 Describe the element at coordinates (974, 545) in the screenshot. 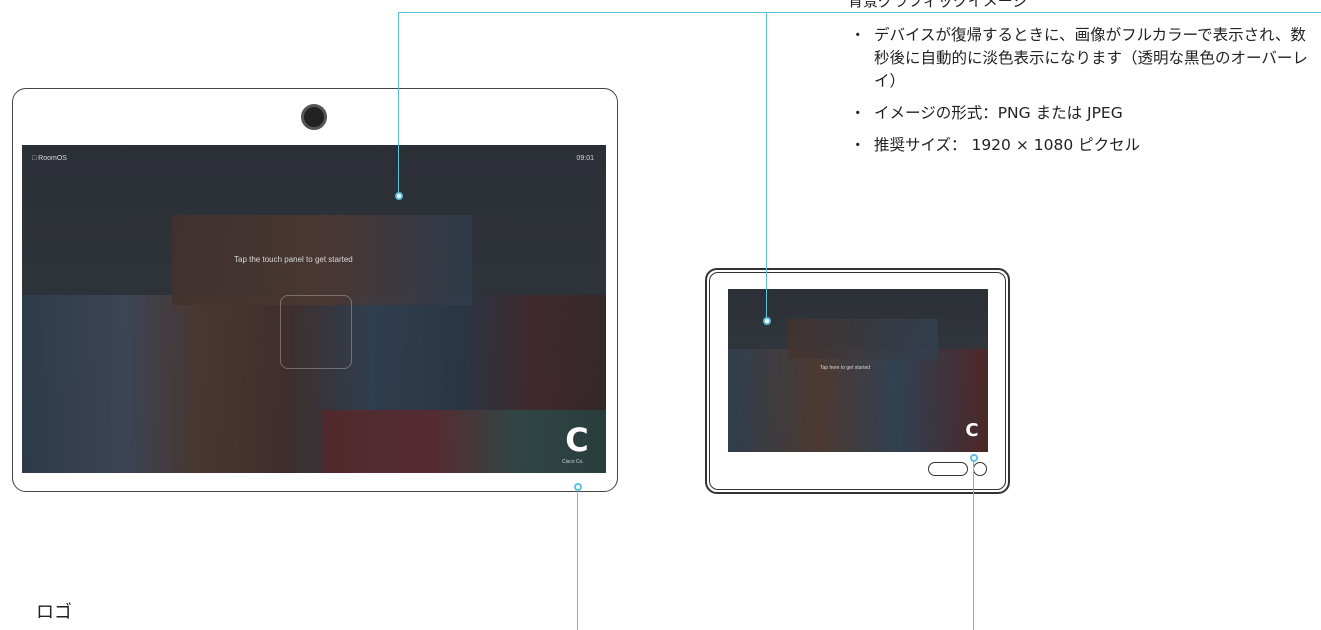

I see `callout-line-small-logo` at that location.